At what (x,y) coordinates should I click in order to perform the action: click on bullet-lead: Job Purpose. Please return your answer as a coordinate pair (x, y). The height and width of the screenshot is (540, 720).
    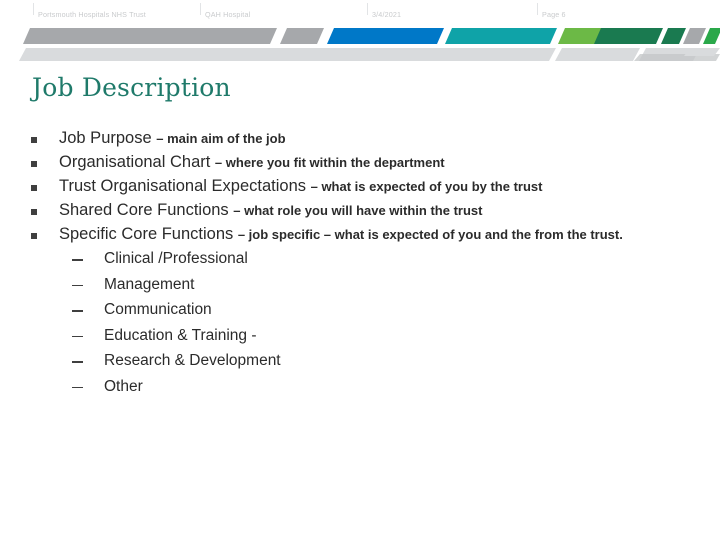
    Looking at the image, I should click on (108, 138).